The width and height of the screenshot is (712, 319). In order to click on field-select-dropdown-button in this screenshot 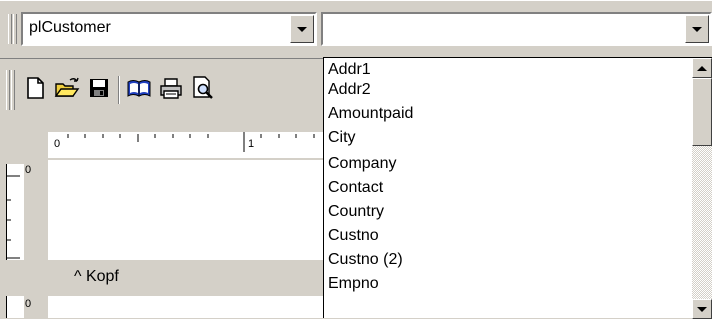, I will do `click(697, 29)`.